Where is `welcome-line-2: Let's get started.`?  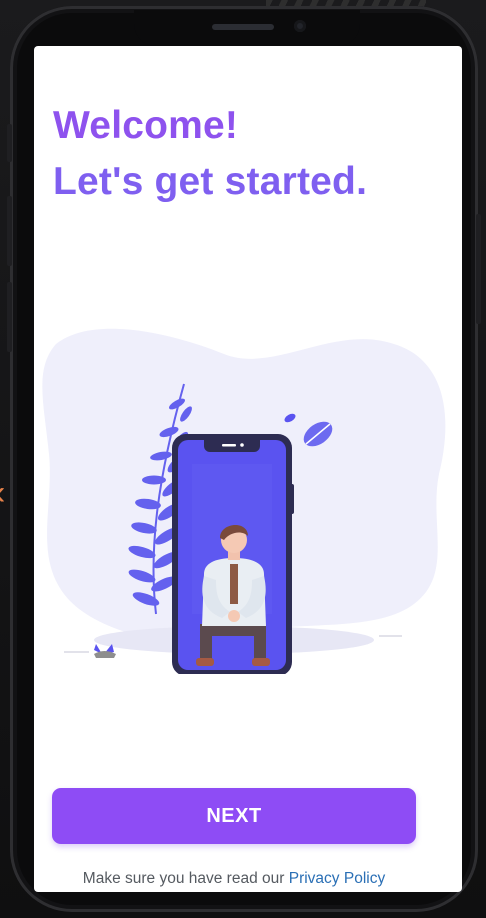 welcome-line-2: Let's get started. is located at coordinates (210, 181).